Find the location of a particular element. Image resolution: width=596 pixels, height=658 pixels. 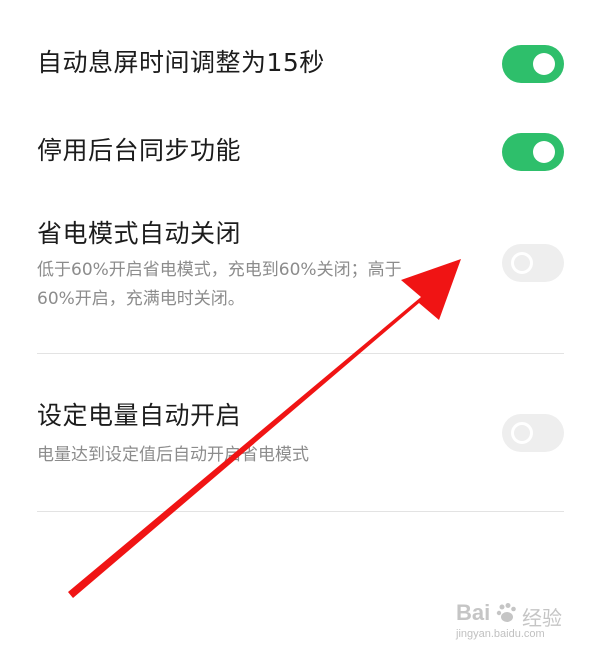

setting-description: 电量达到设定值后自动开启省电模式 is located at coordinates (173, 455).